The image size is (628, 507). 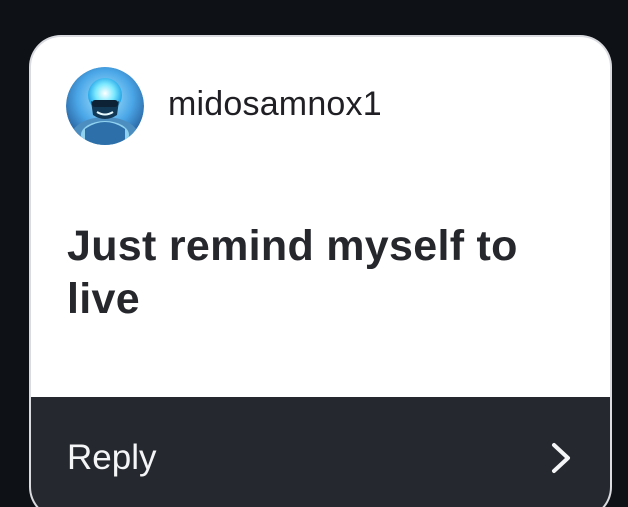 I want to click on username: midosamnox1, so click(x=275, y=104).